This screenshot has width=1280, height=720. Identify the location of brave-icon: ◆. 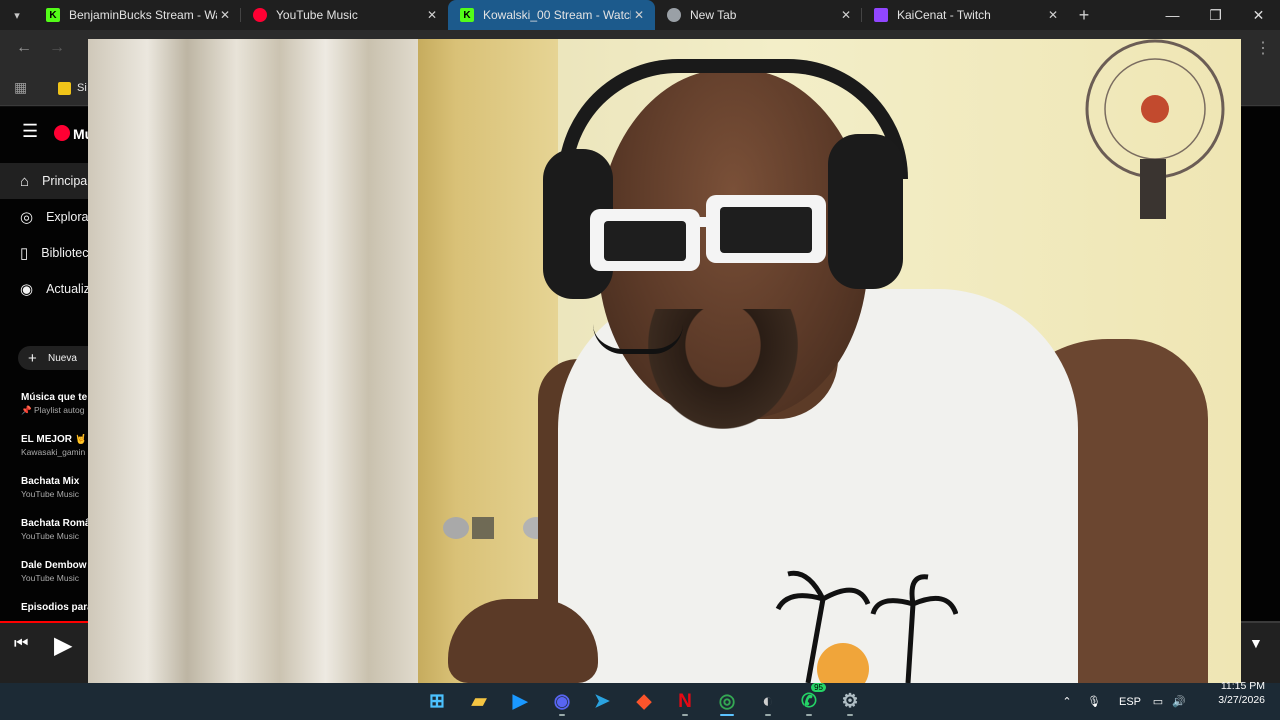
(644, 701).